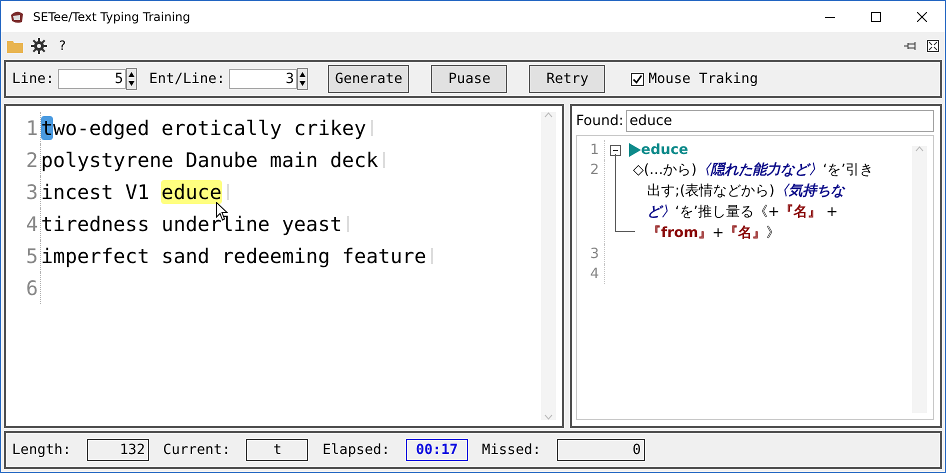 The height and width of the screenshot is (473, 946). Describe the element at coordinates (118, 450) in the screenshot. I see `status-value: 132` at that location.